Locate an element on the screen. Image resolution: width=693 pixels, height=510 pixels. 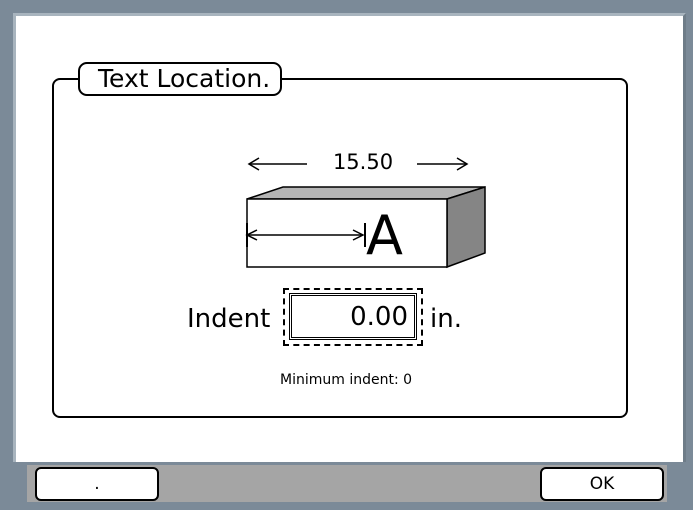
softkey-left: . is located at coordinates (97, 484).